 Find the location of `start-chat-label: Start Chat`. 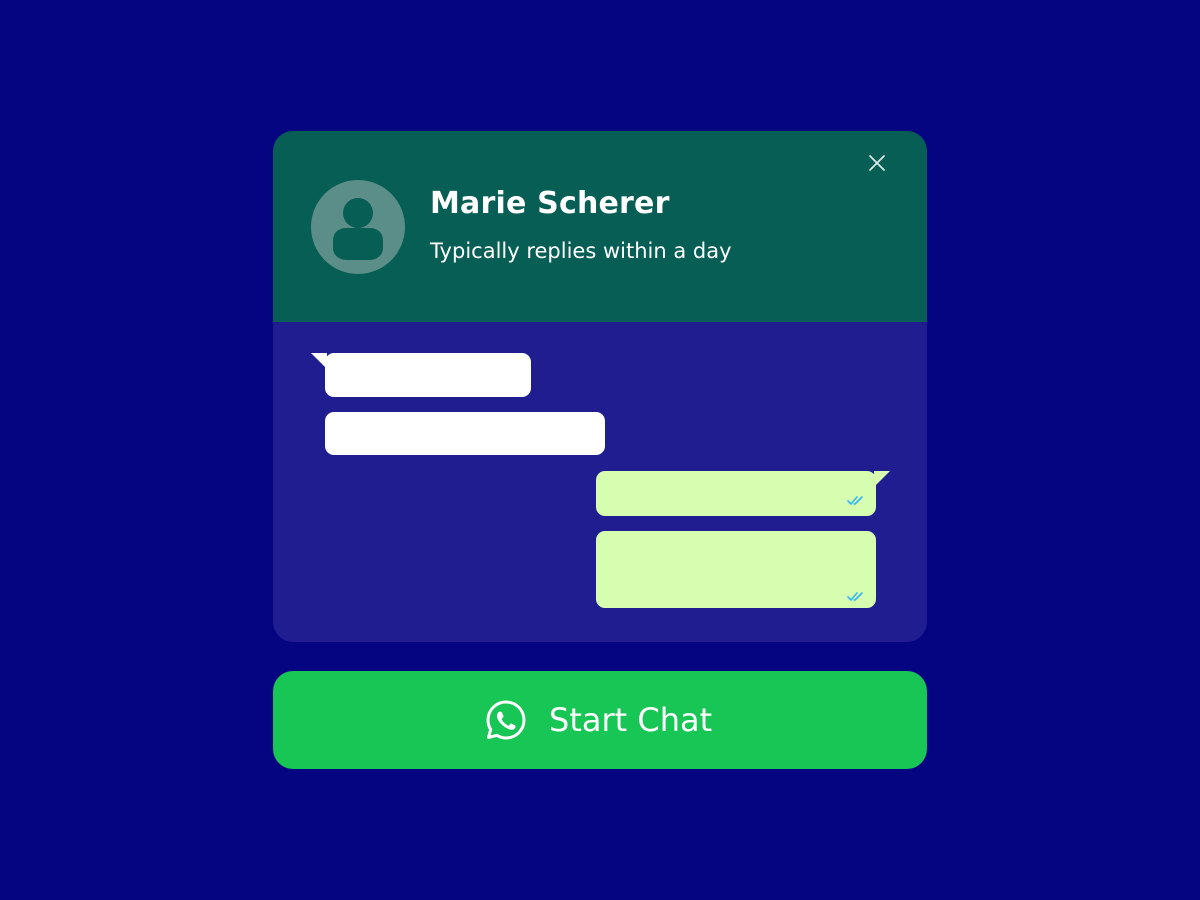

start-chat-label: Start Chat is located at coordinates (631, 720).